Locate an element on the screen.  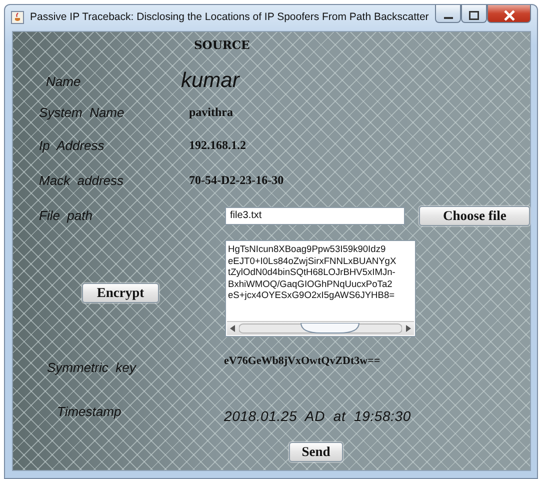
text-line: eS+jcx4OYESxG9O2xI5gAWS6JYHB8= is located at coordinates (312, 296).